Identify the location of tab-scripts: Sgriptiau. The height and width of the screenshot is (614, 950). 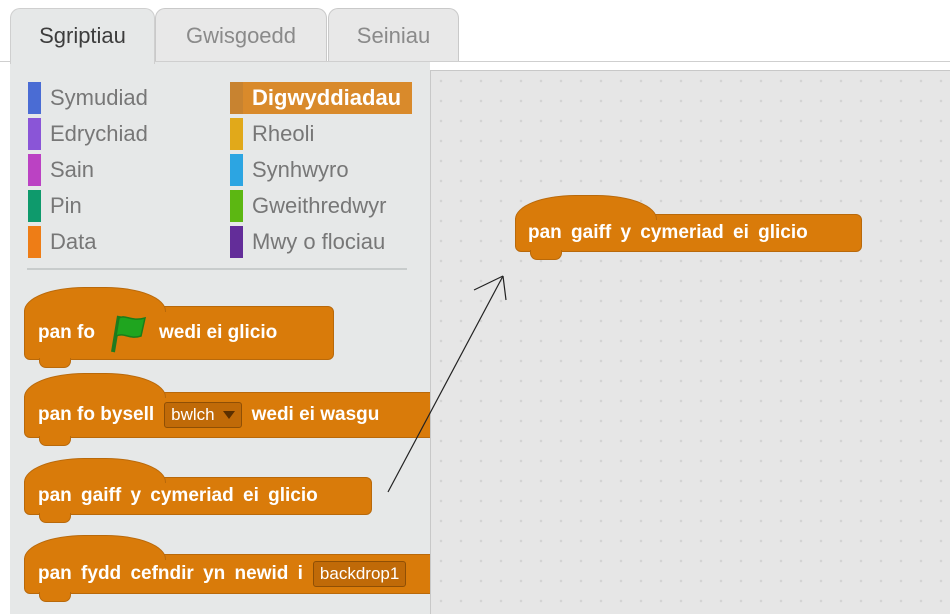
(82, 36).